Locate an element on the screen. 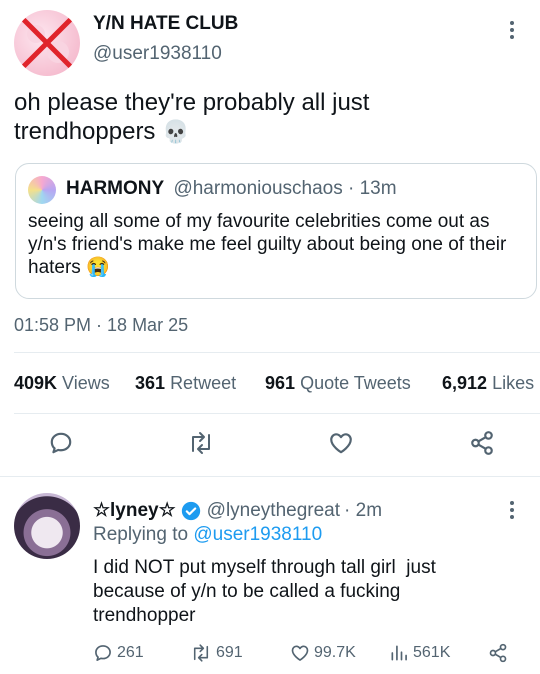 Image resolution: width=540 pixels, height=674 pixels. reply-retweet-button: 691 is located at coordinates (216, 653).